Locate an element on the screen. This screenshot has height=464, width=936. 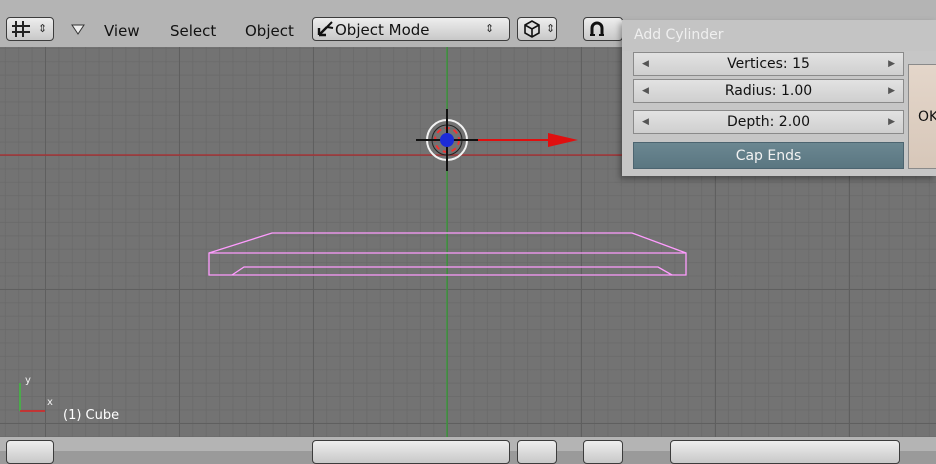
ok-button: OK is located at coordinates (922, 116).